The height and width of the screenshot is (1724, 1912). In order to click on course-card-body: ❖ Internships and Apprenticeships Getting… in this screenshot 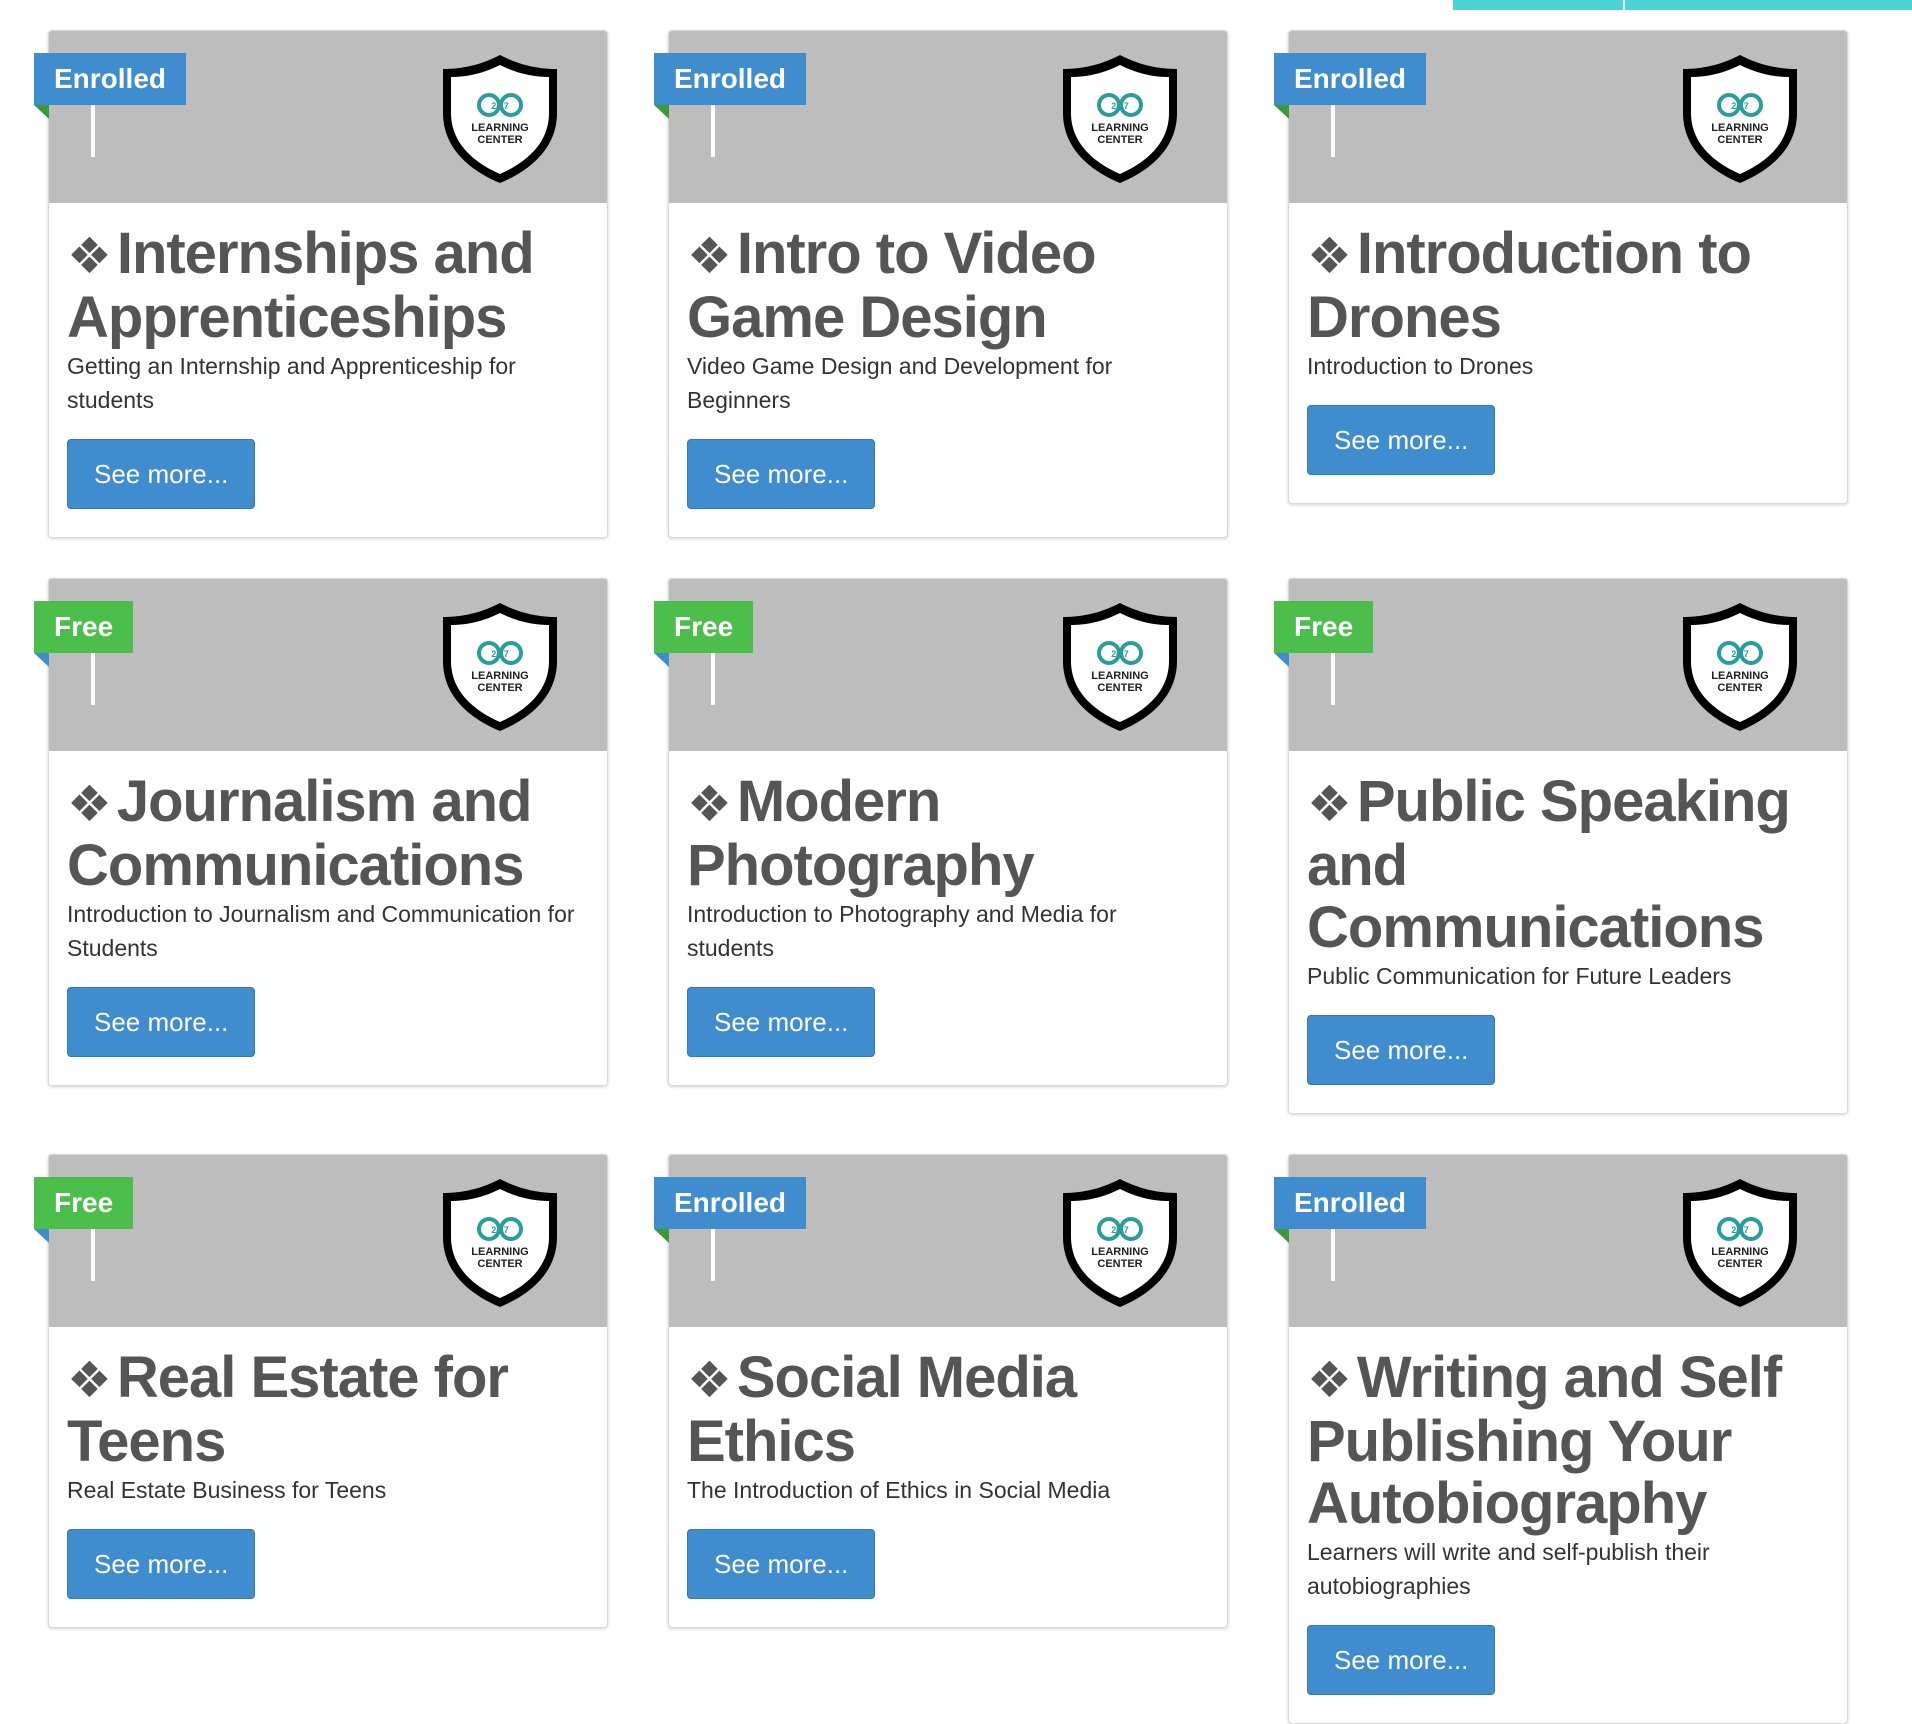, I will do `click(328, 356)`.